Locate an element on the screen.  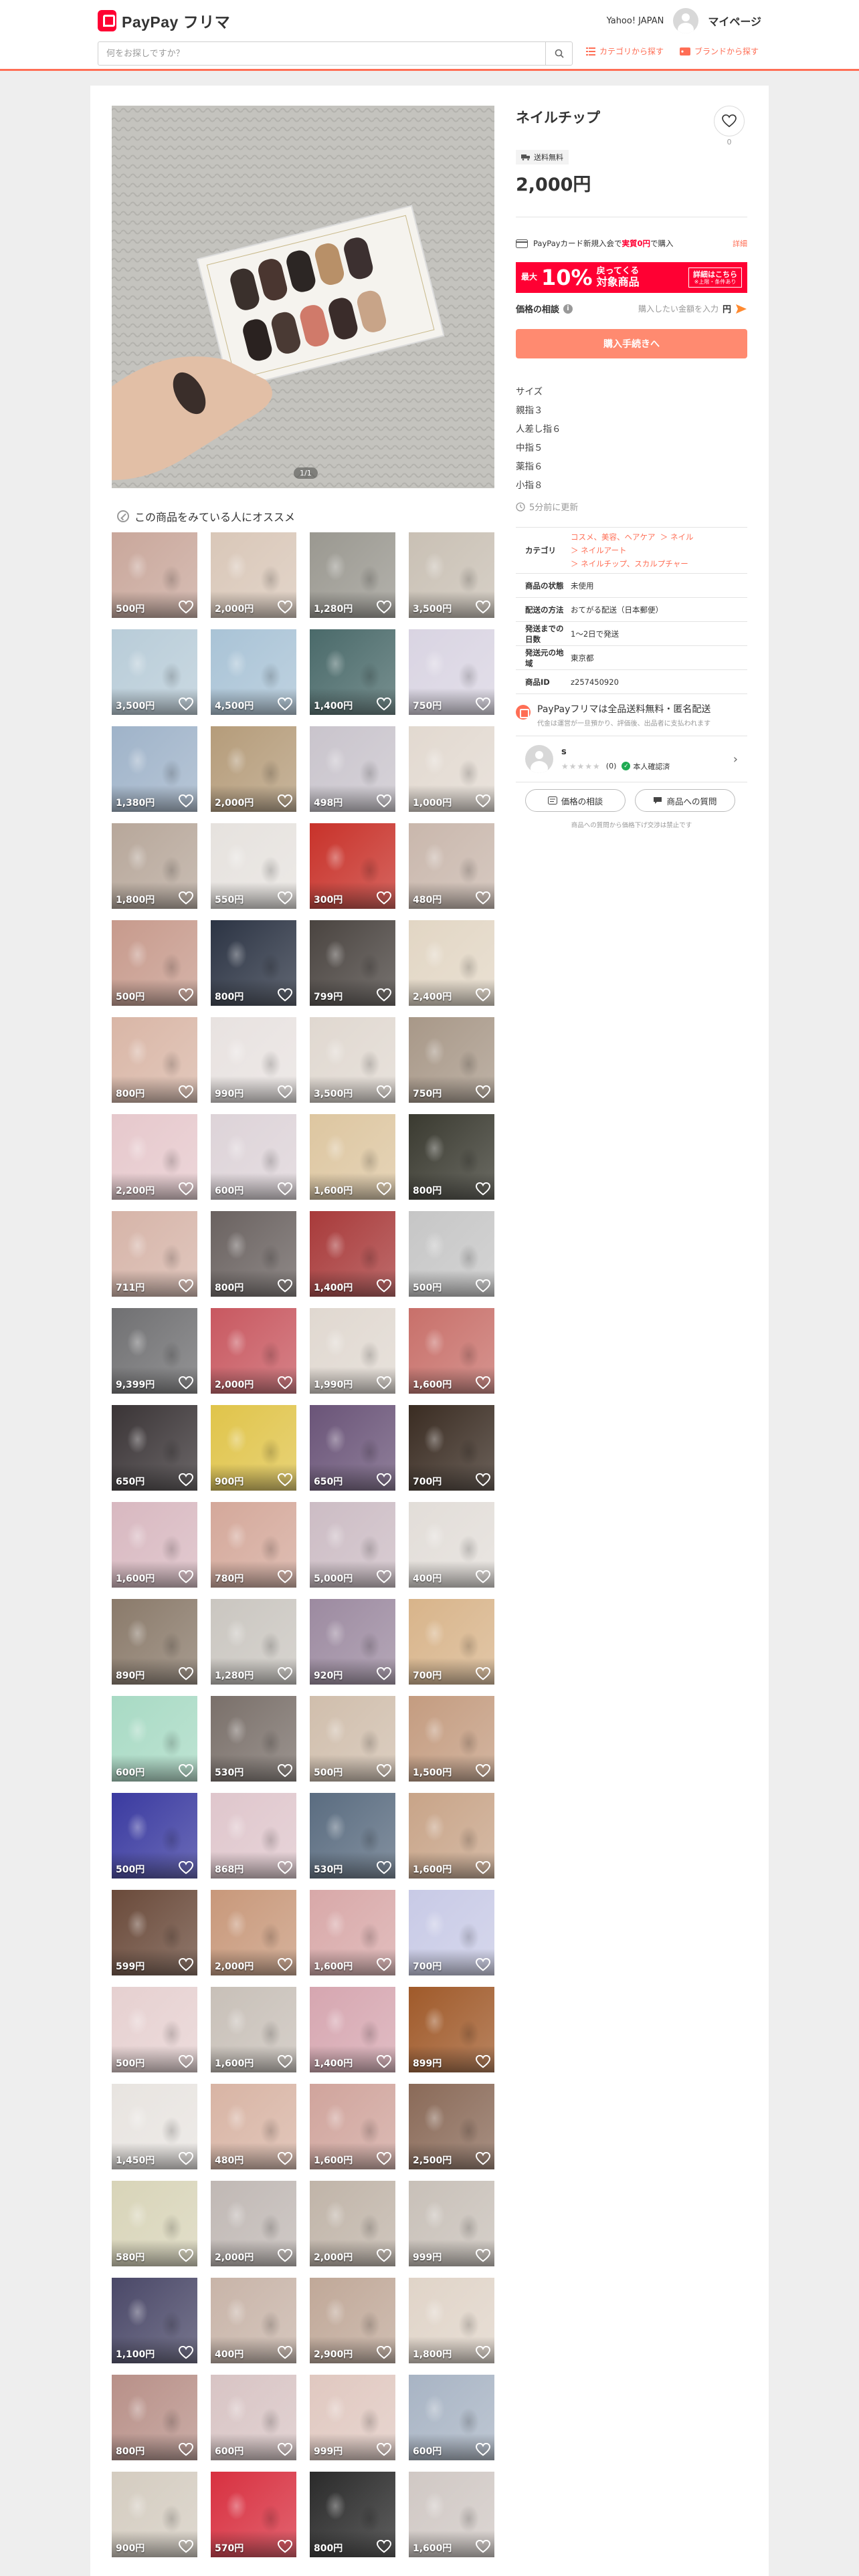
recommend-item-card: 1,450円 is located at coordinates (154, 2126).